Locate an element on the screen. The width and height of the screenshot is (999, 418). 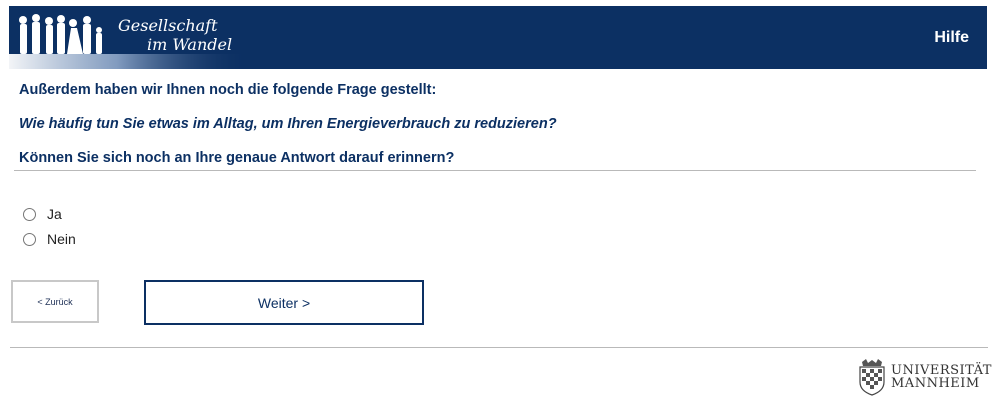
university-name: UNIVERSITÄT MANNHEIM is located at coordinates (941, 377).